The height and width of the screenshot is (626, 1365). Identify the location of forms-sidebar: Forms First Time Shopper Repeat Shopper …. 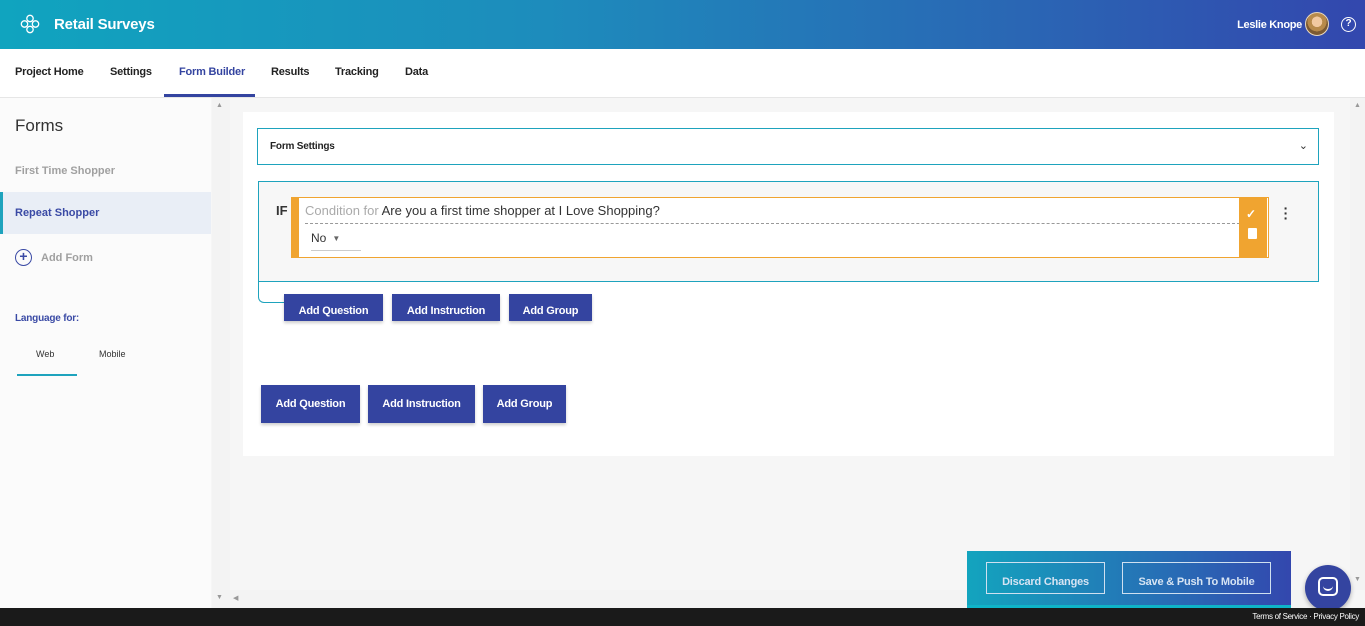
(105, 353).